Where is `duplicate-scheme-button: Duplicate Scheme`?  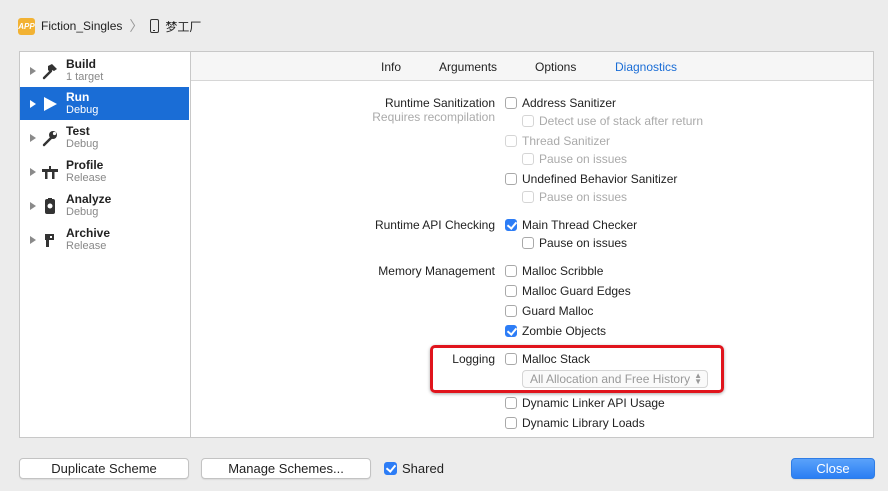
duplicate-scheme-button: Duplicate Scheme is located at coordinates (104, 468).